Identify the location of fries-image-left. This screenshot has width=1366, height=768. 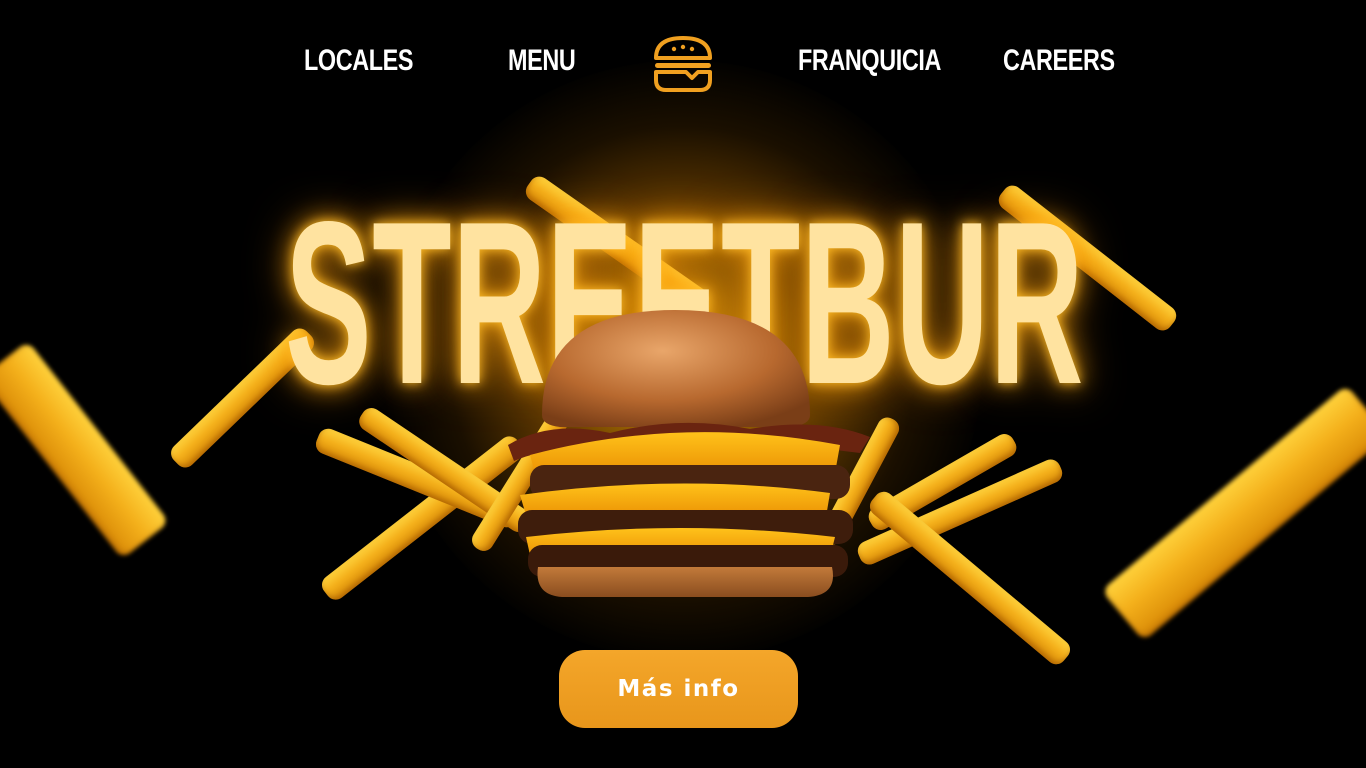
(85, 450).